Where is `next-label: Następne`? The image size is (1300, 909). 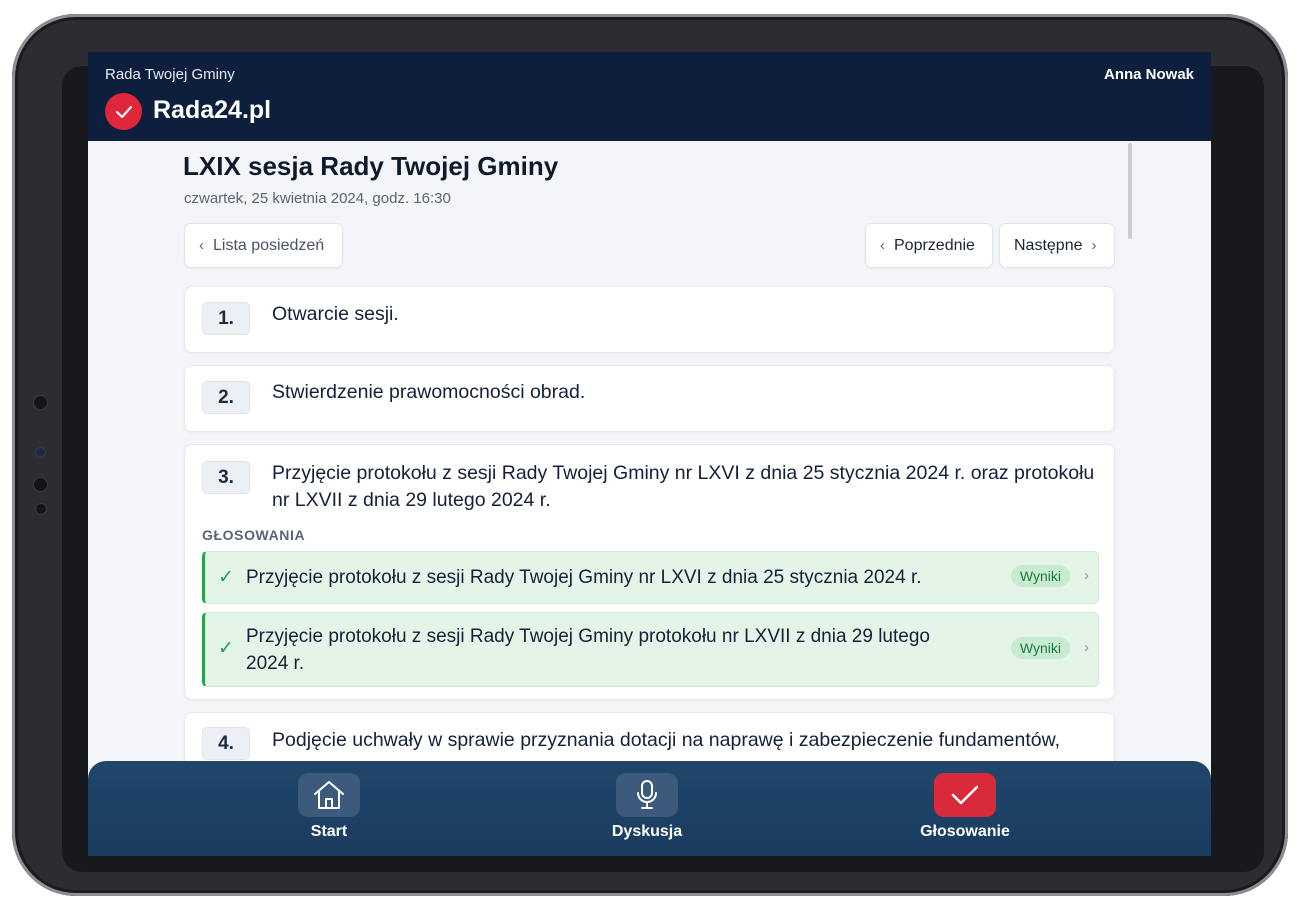 next-label: Następne is located at coordinates (1048, 245).